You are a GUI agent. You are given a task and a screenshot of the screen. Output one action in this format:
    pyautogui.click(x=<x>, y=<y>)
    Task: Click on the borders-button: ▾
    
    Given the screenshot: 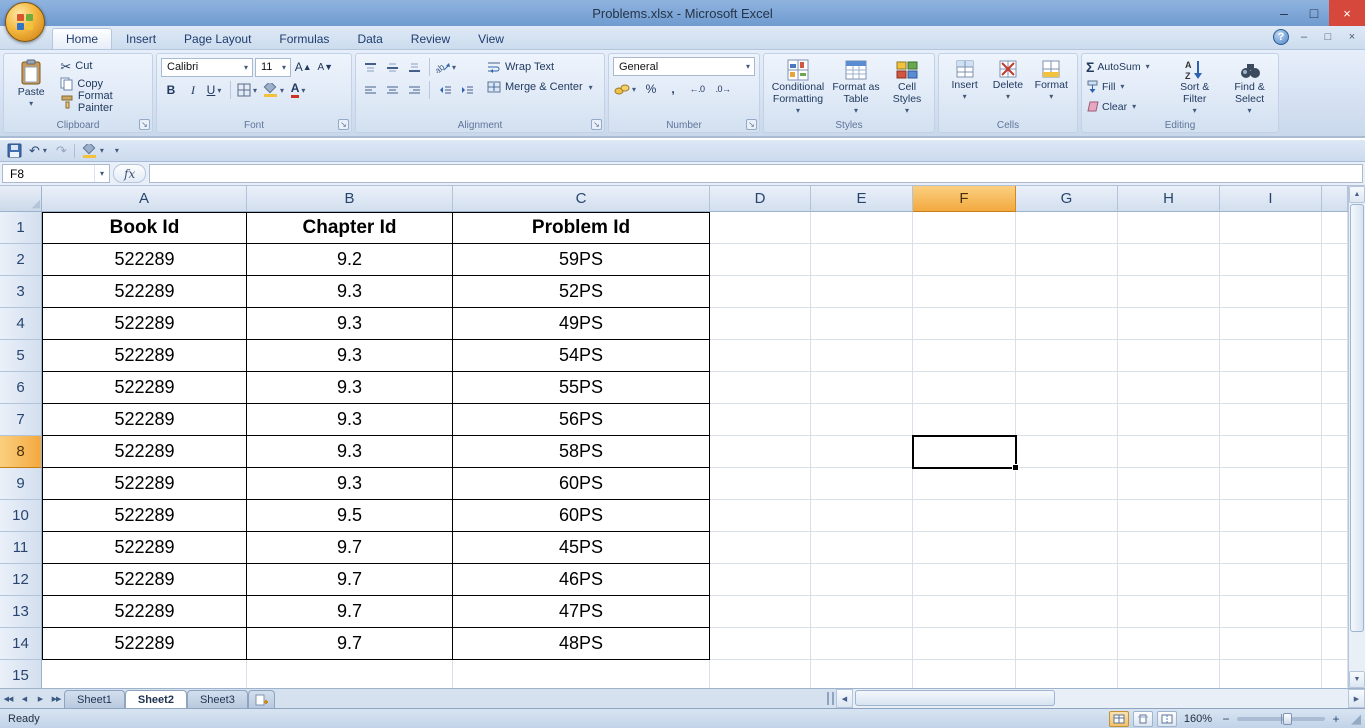 What is the action you would take?
    pyautogui.click(x=248, y=90)
    